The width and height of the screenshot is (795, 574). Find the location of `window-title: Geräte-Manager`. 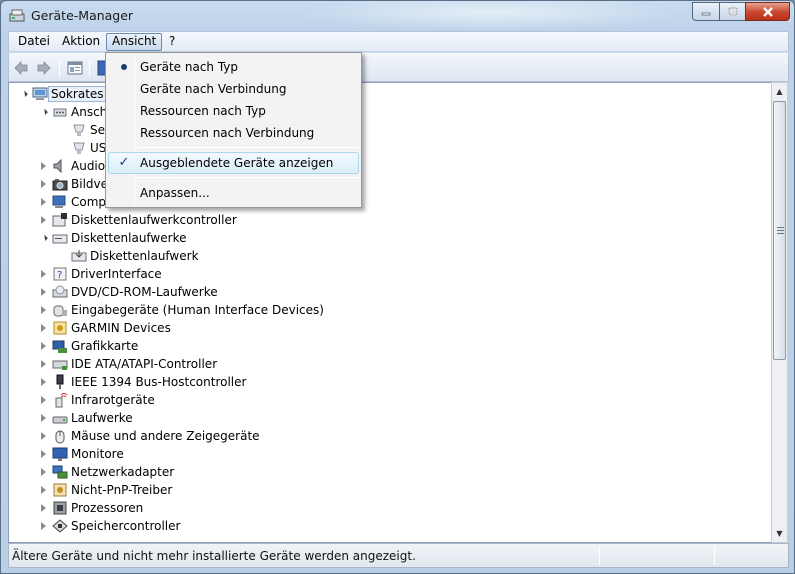

window-title: Geräte-Manager is located at coordinates (82, 15).